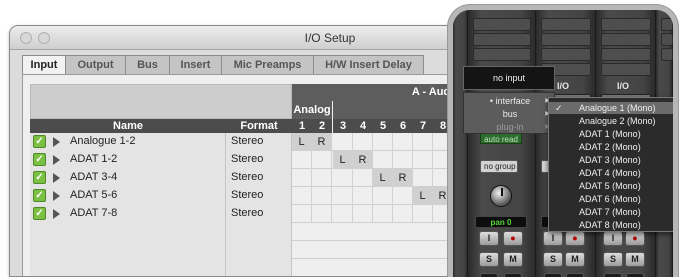  I want to click on tab-bus: Bus, so click(148, 65).